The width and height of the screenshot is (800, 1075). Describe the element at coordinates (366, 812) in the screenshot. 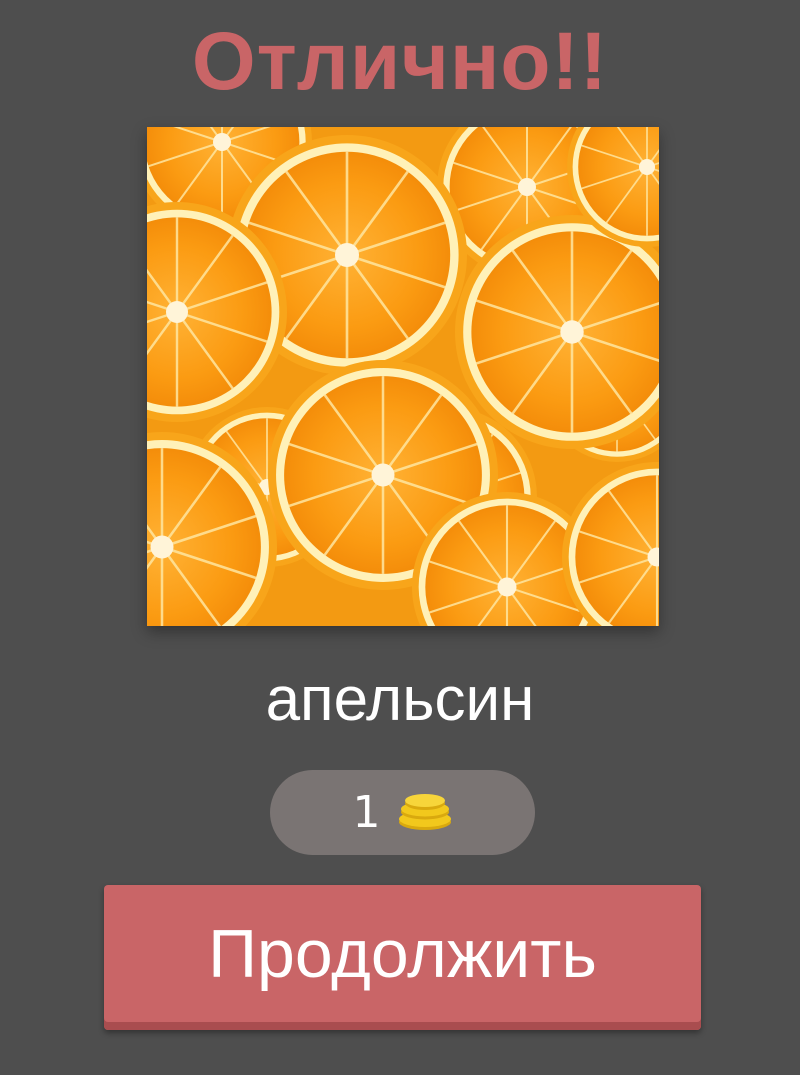

I see `coin-reward-count: 1` at that location.